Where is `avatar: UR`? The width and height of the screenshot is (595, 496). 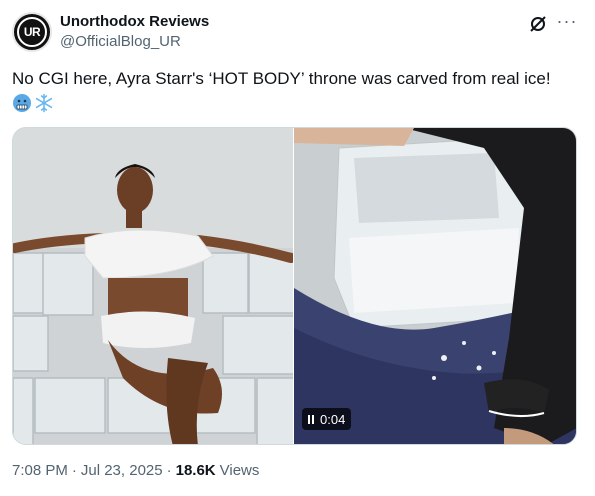
avatar: UR is located at coordinates (32, 32).